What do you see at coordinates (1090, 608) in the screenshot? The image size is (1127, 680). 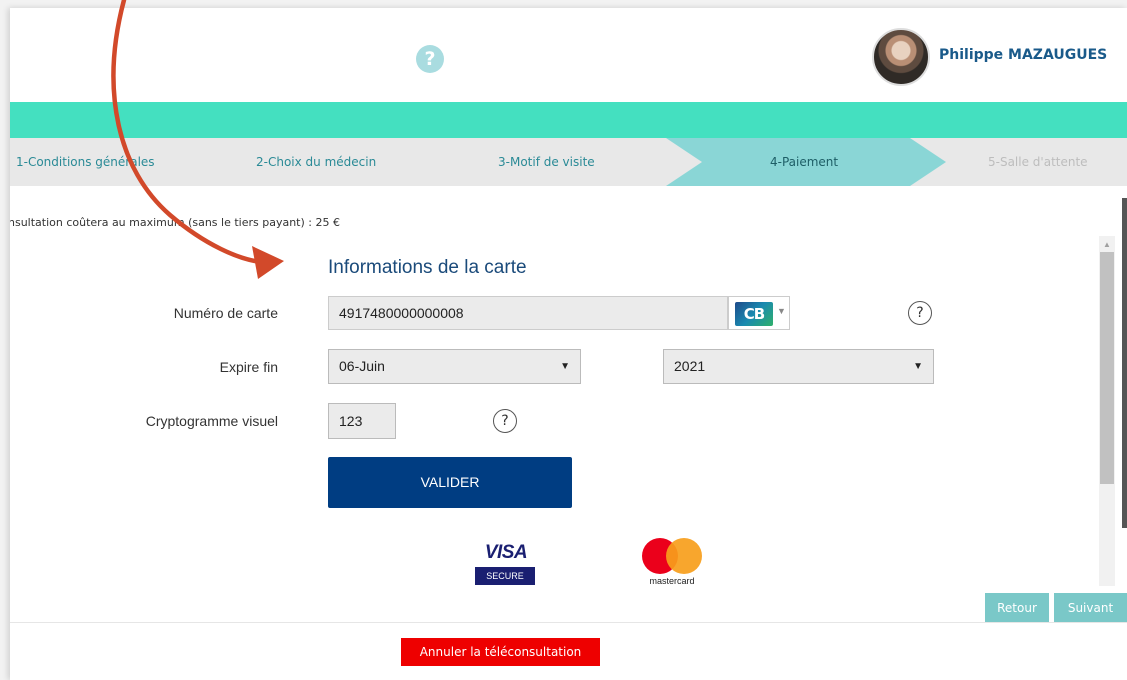 I see `next-button: Suivant` at bounding box center [1090, 608].